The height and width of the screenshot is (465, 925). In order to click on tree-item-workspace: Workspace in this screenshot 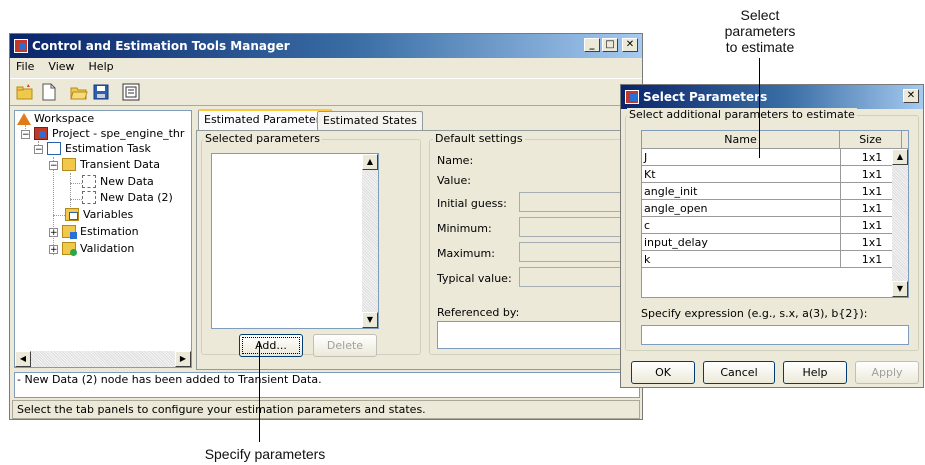, I will do `click(55, 119)`.